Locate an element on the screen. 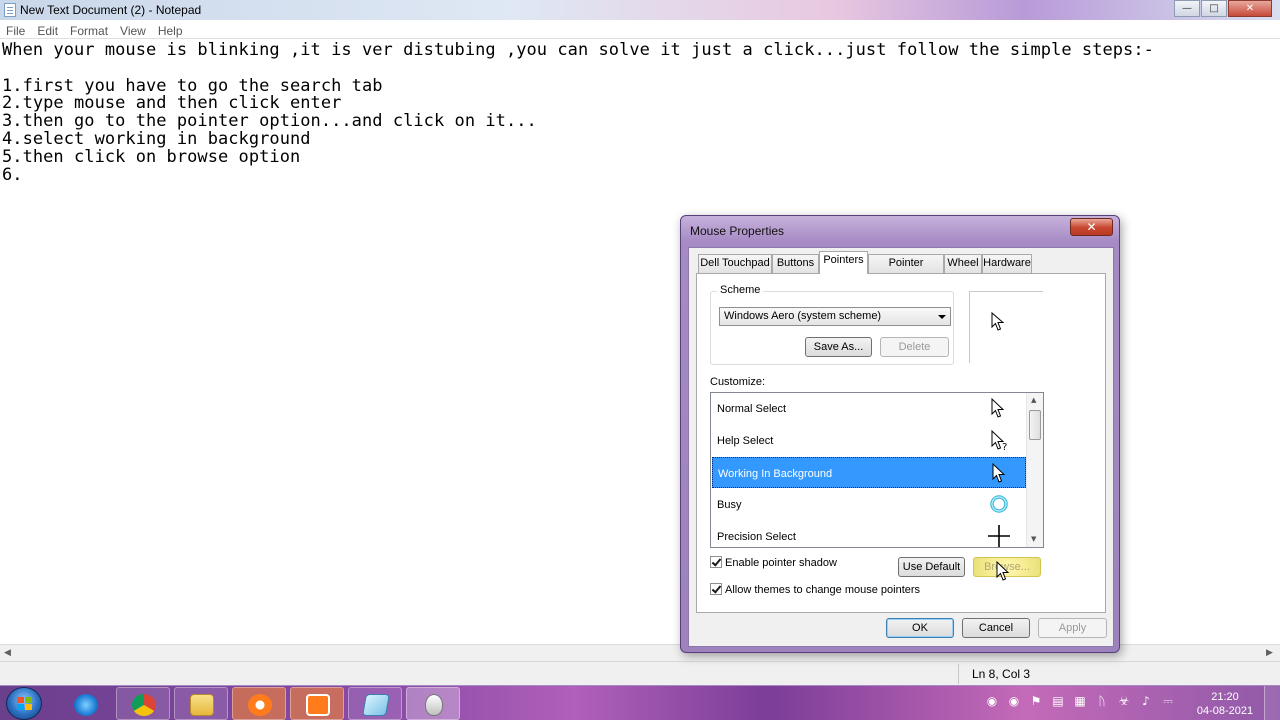  scroll-up-icon: ▲ is located at coordinates (1033, 400).